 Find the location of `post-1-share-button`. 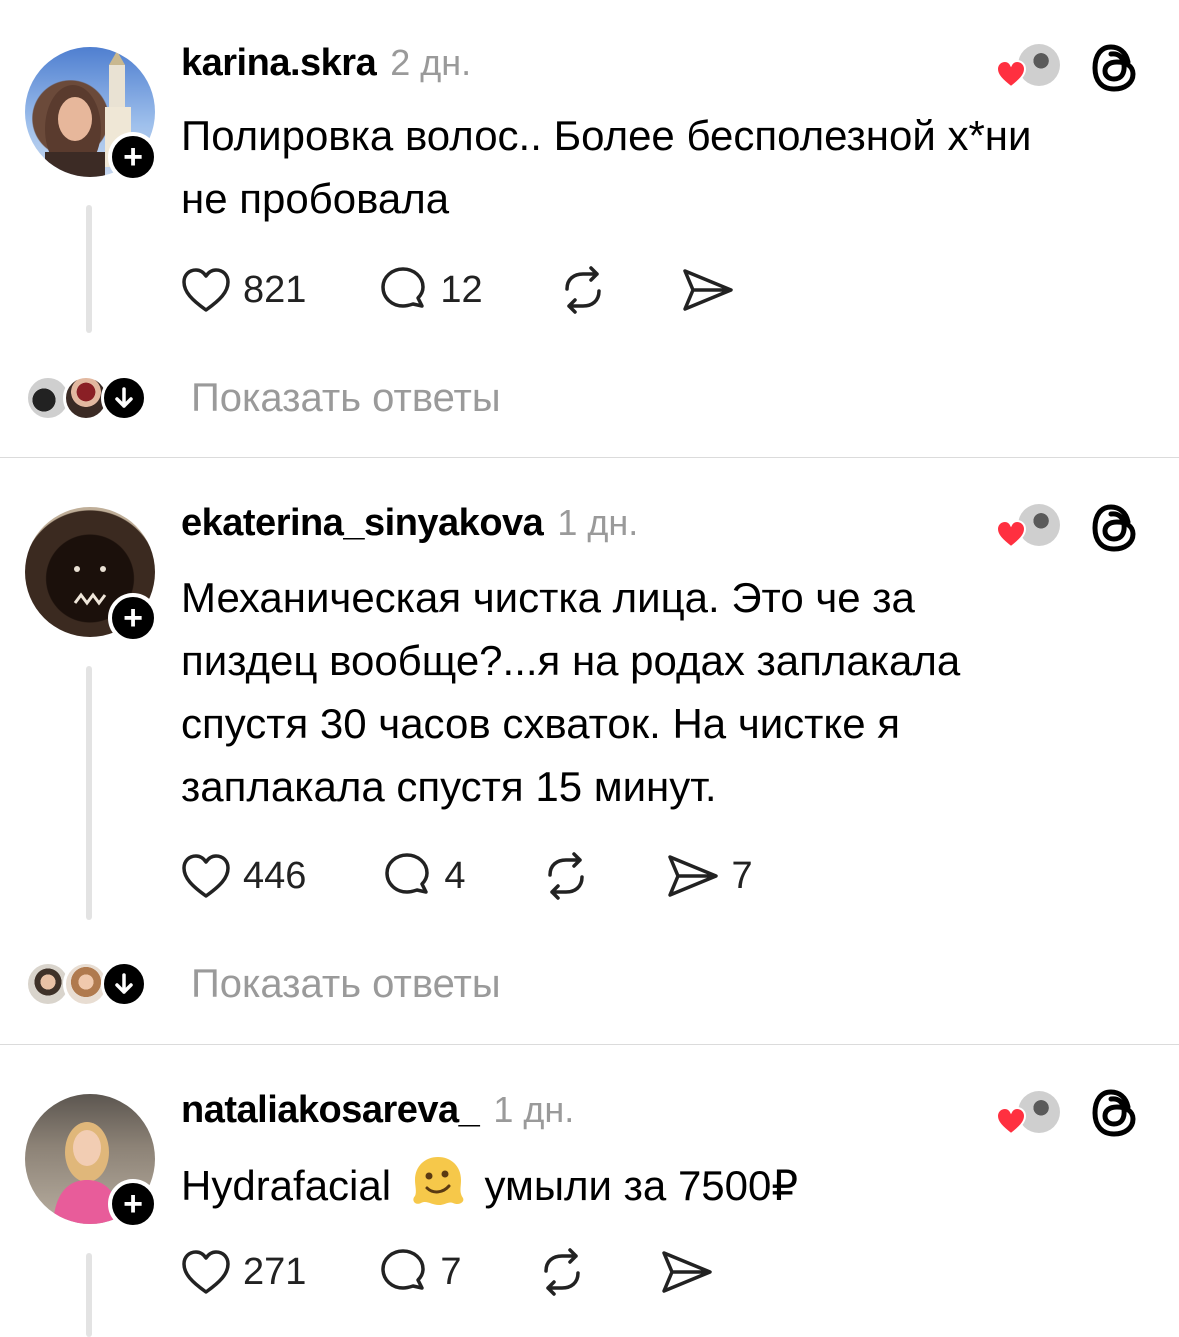

post-1-share-button is located at coordinates (708, 290).